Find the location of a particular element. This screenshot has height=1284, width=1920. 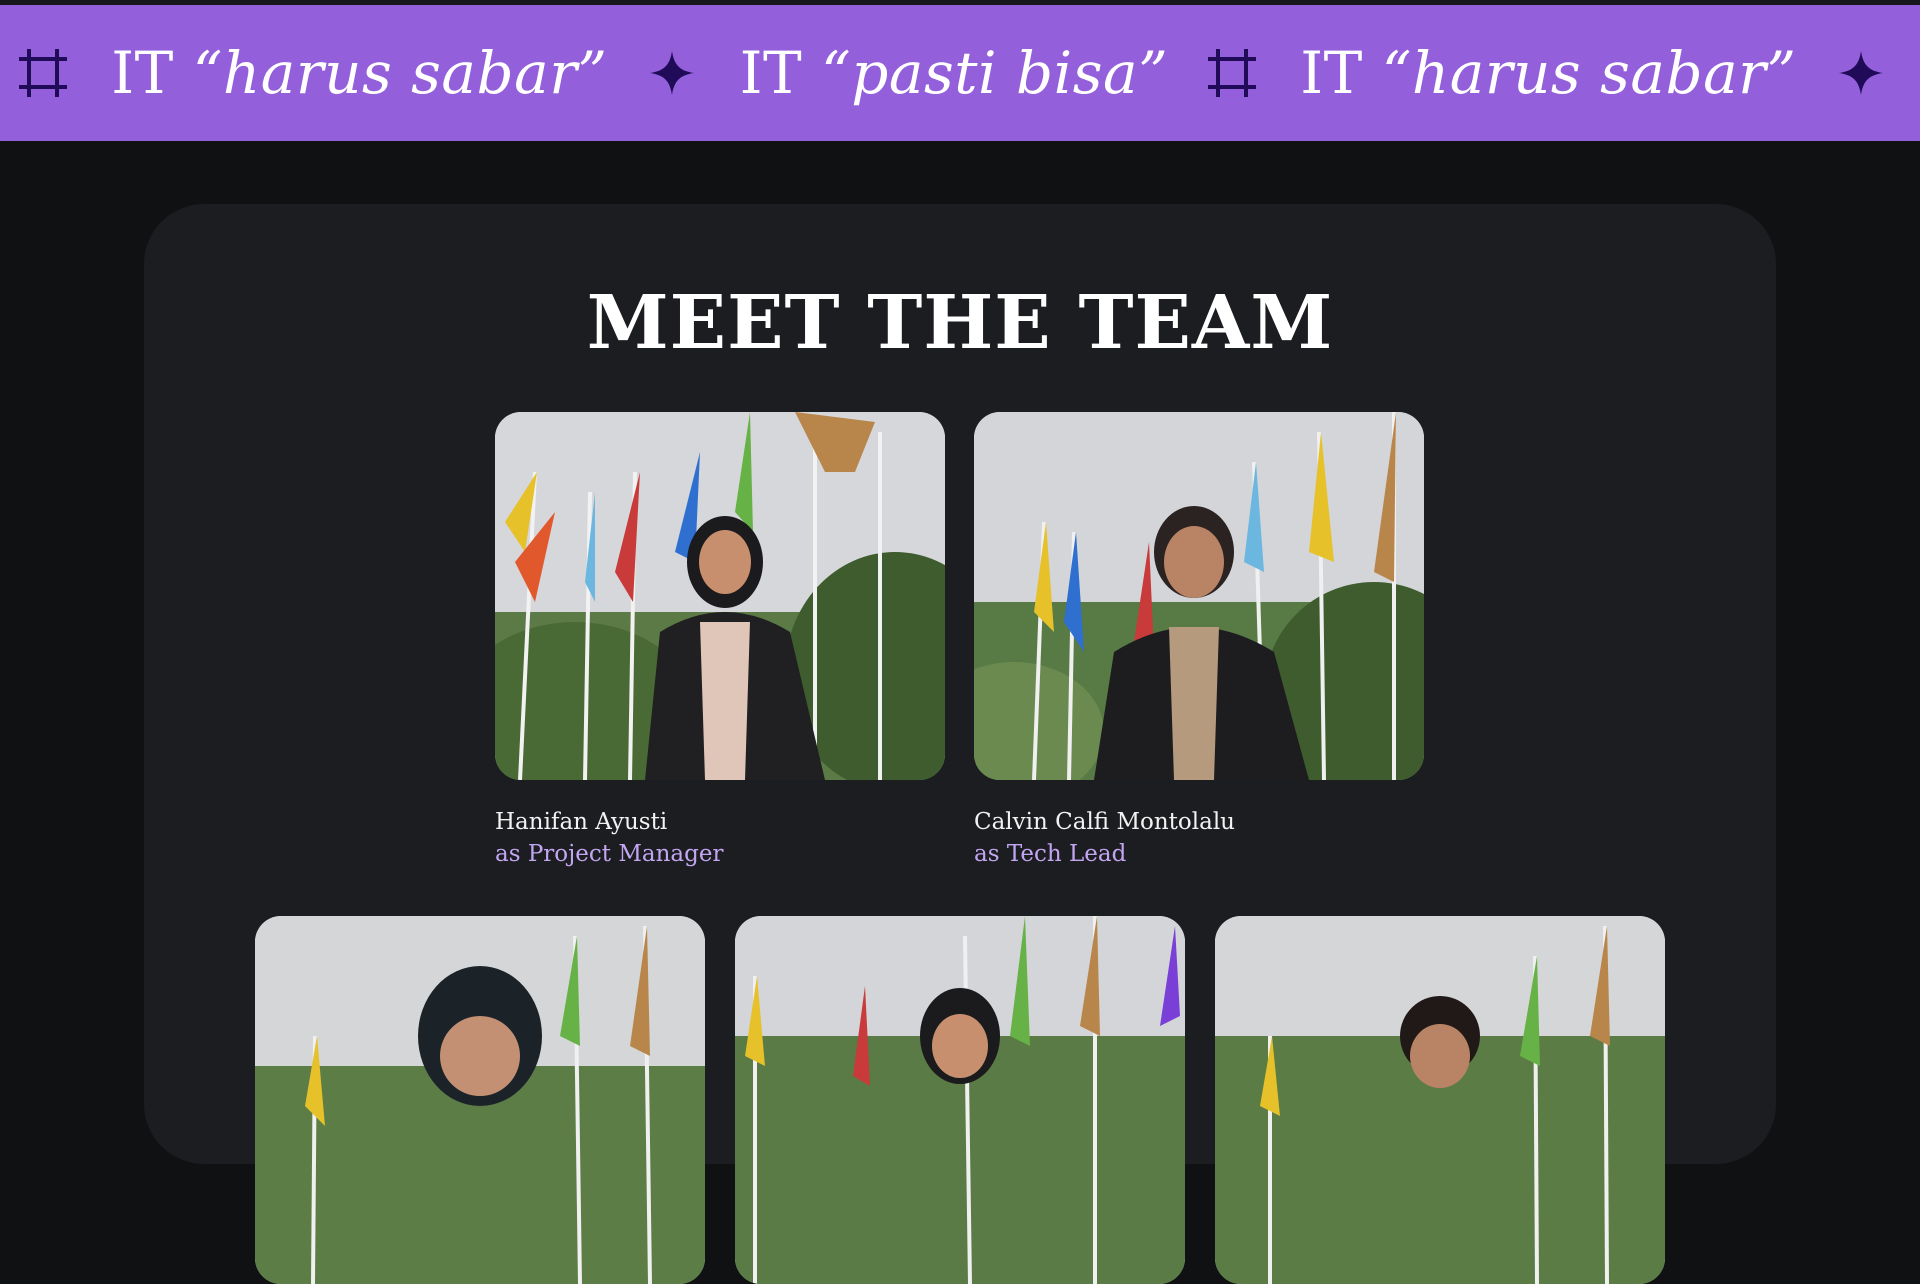

team-member-card: Hanifan Ayusti as Project Manager is located at coordinates (720, 641).